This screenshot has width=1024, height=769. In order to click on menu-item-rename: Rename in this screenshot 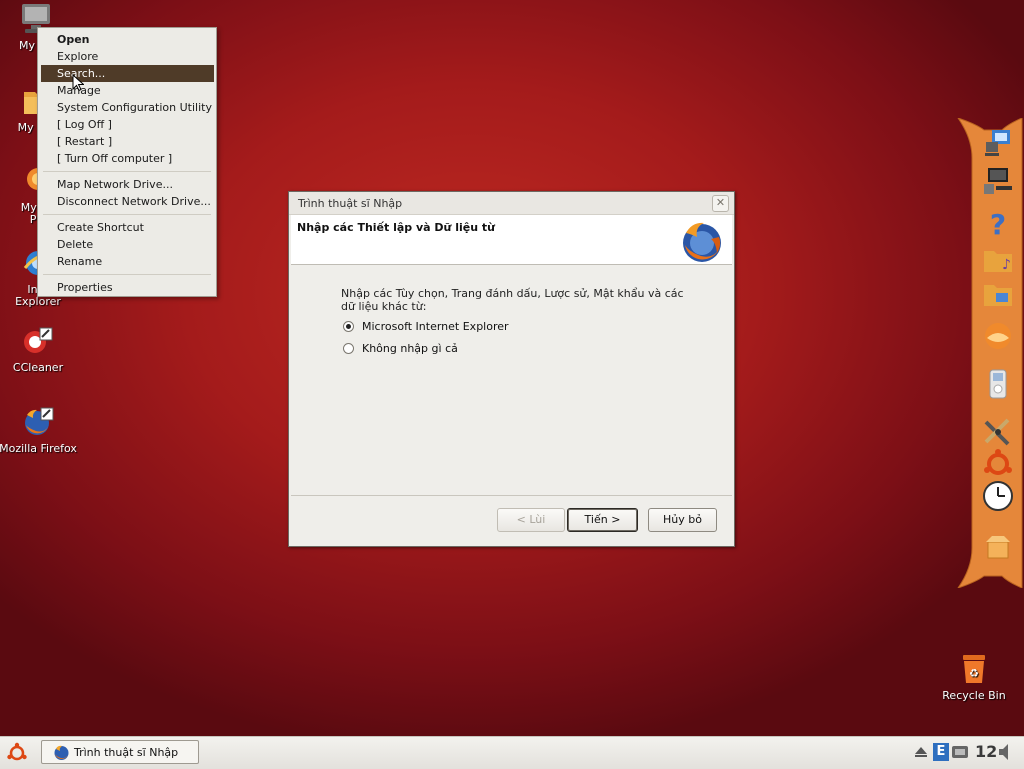, I will do `click(127, 261)`.